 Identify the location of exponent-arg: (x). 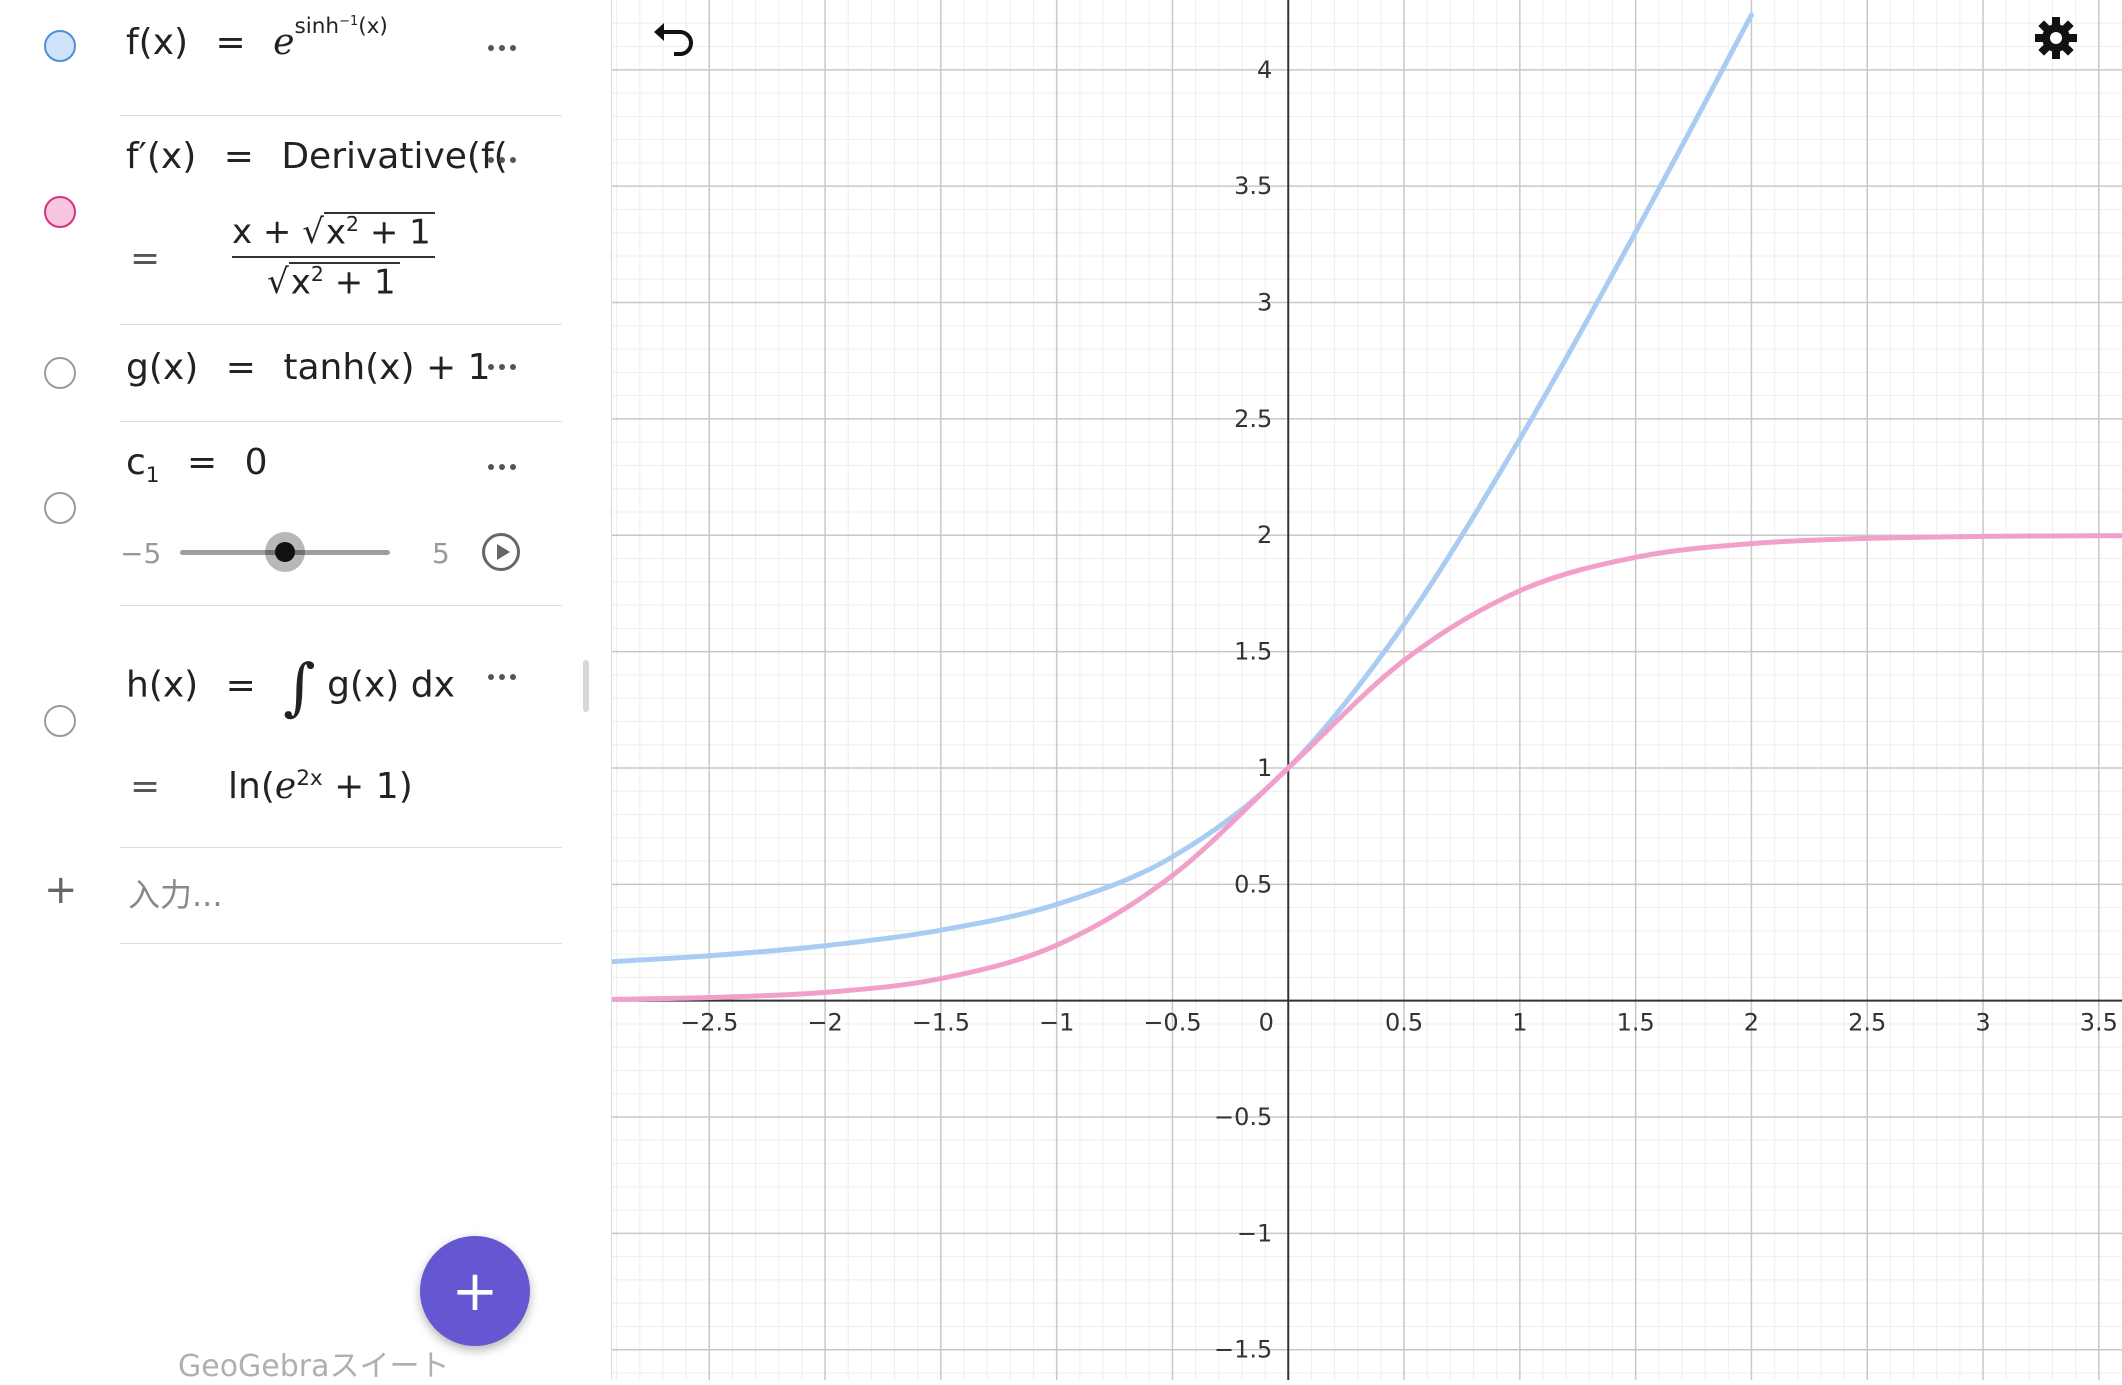
(373, 27).